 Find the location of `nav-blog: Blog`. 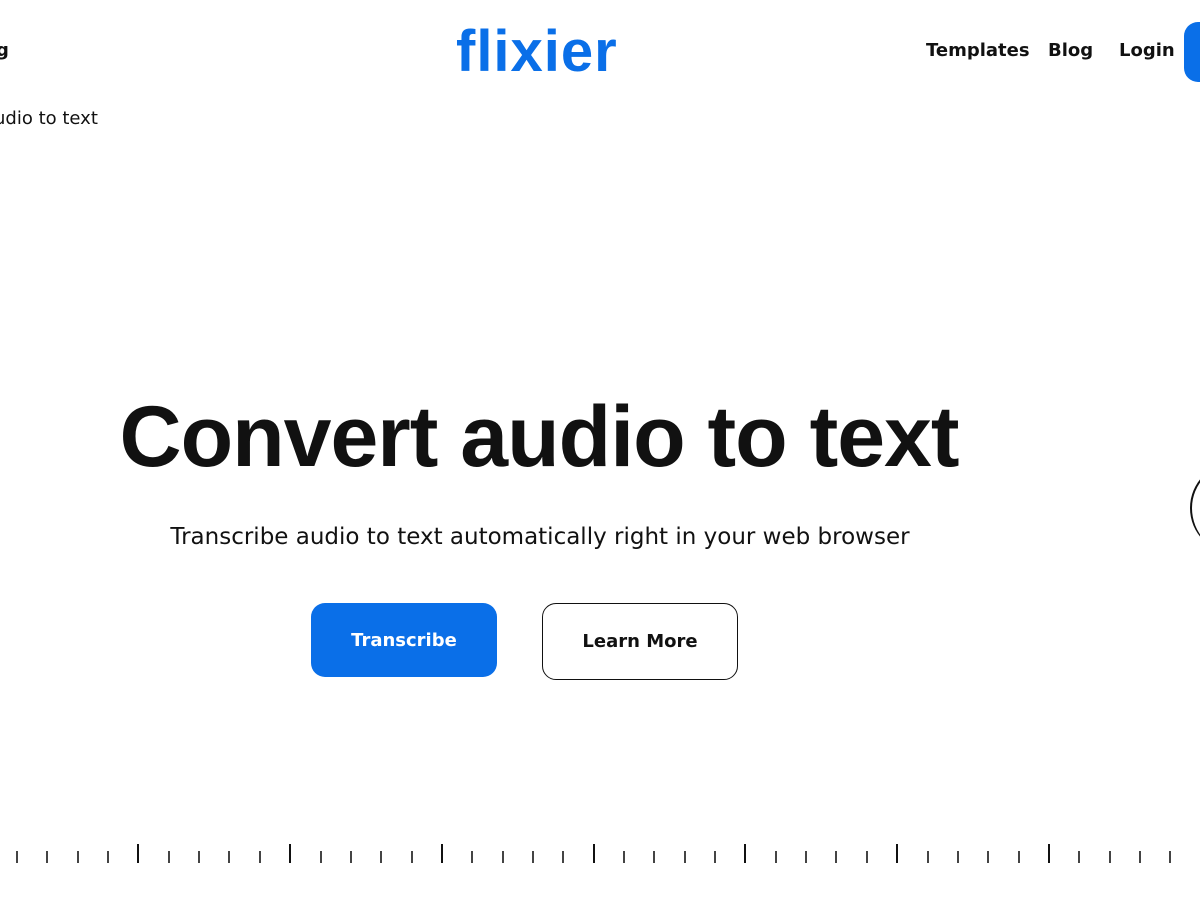

nav-blog: Blog is located at coordinates (1070, 50).